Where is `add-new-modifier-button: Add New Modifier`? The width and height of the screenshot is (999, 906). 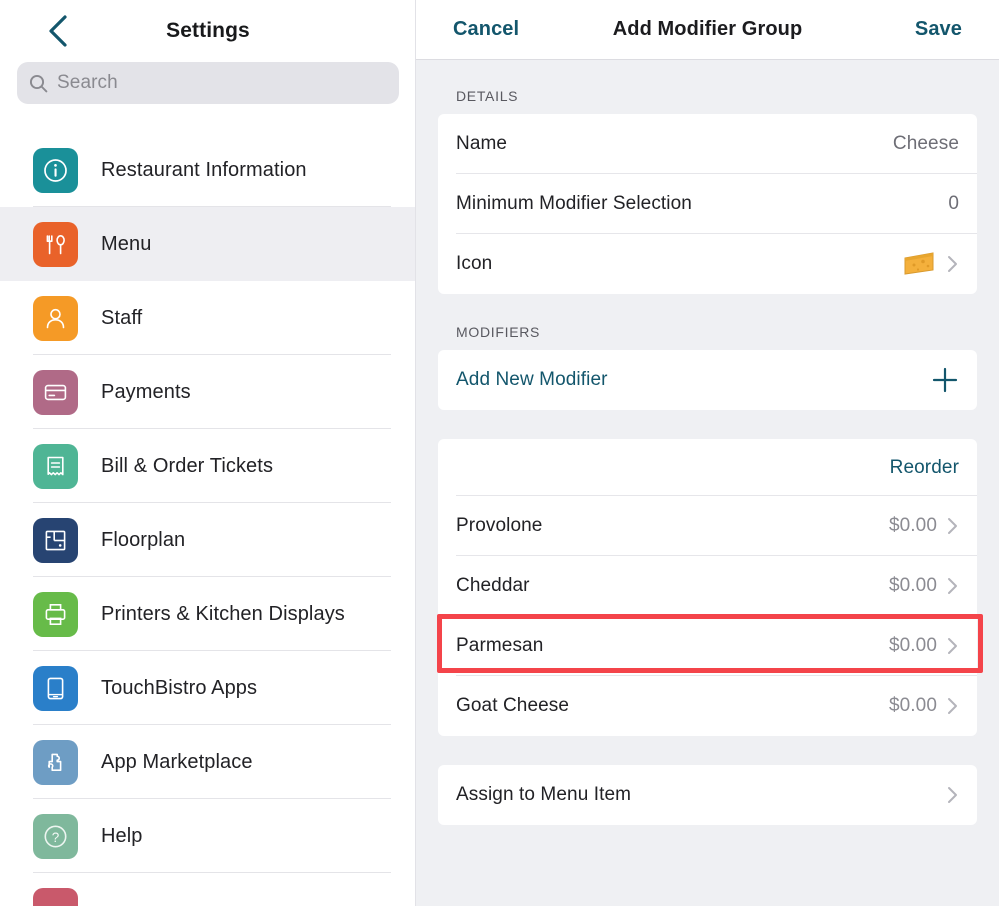
add-new-modifier-button: Add New Modifier is located at coordinates (707, 380).